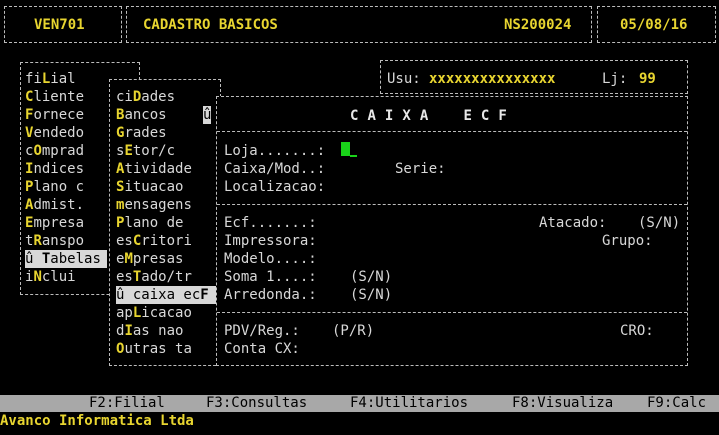 The width and height of the screenshot is (719, 435). I want to click on conta-cx-label: Conta CX:, so click(262, 349).